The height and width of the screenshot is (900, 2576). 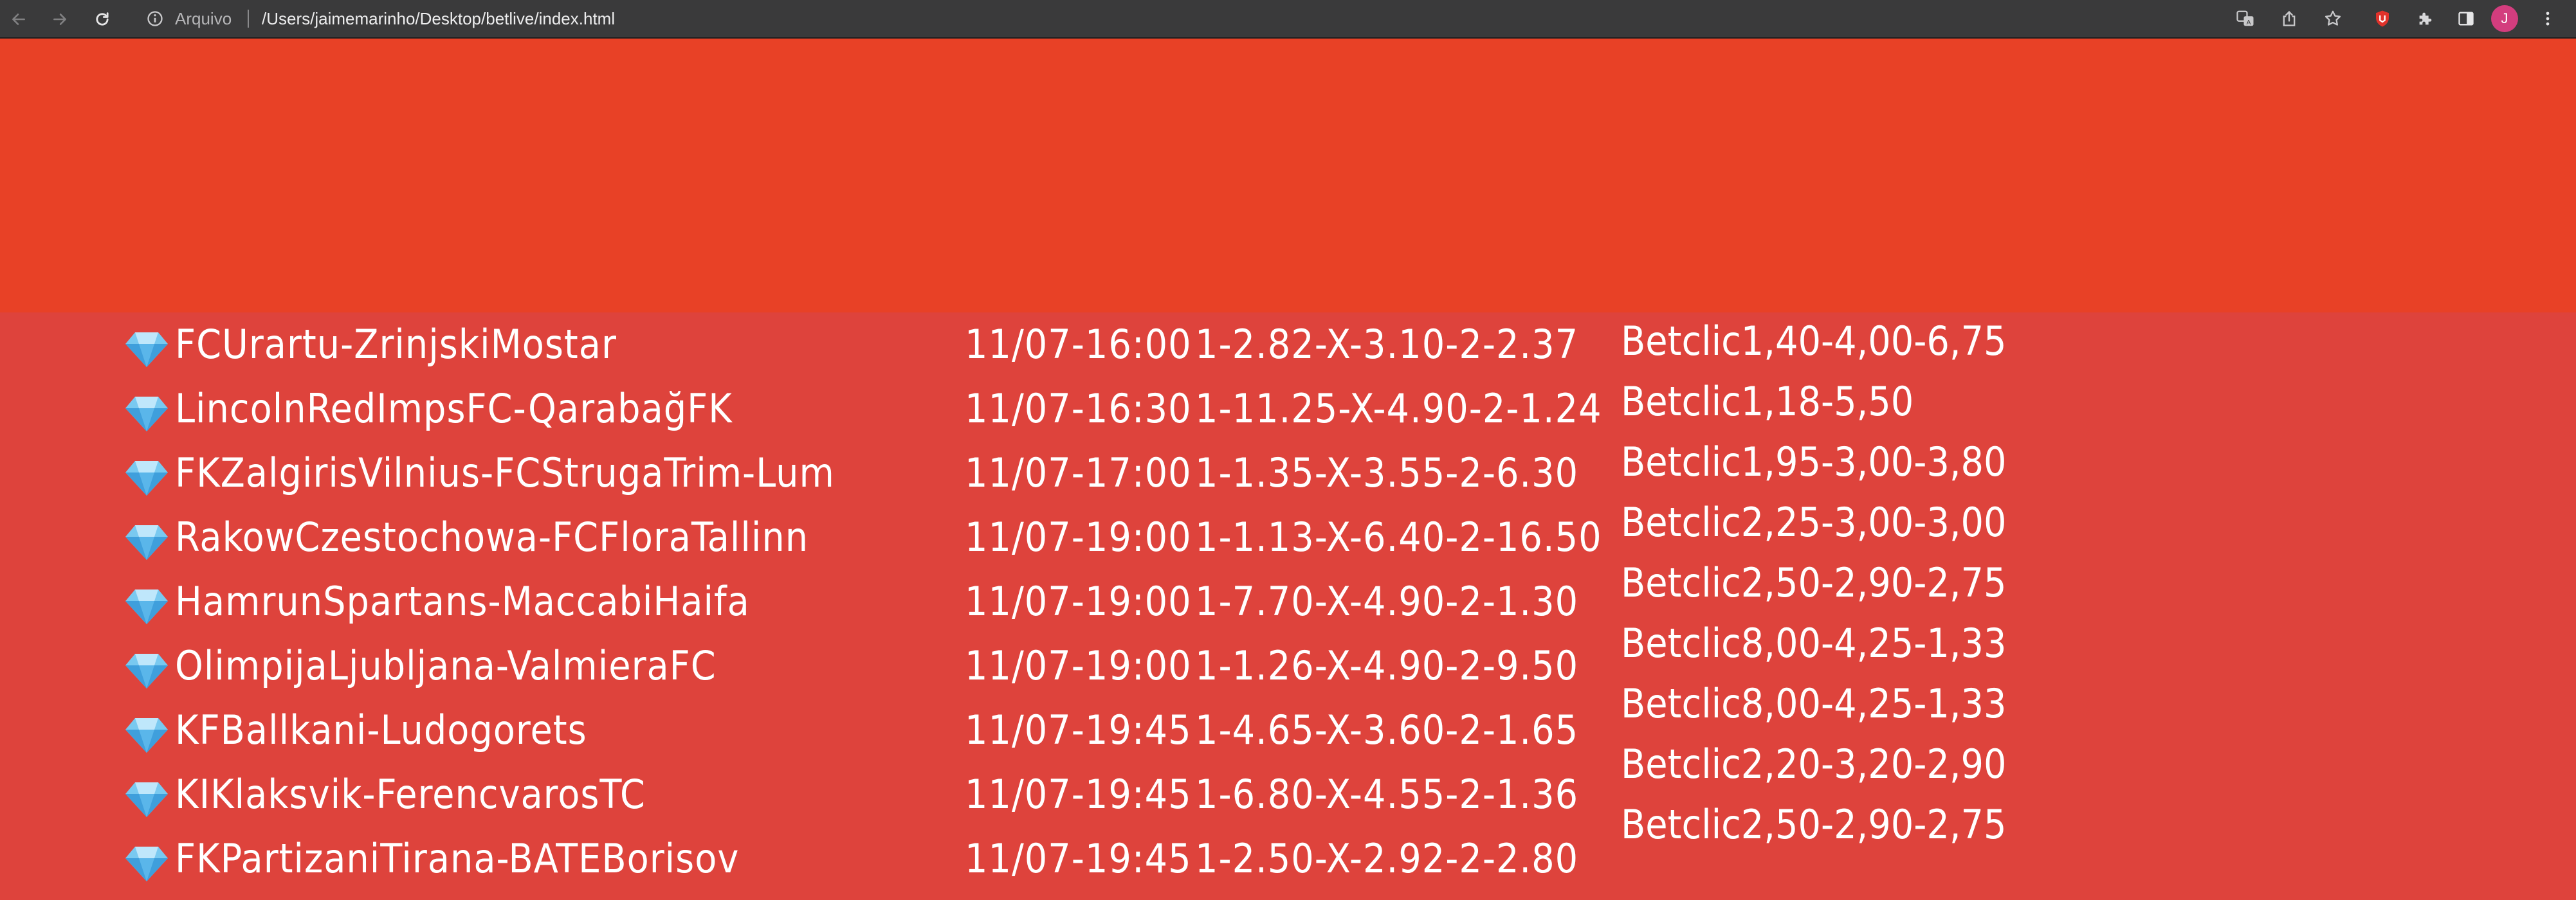 I want to click on bookmark-button, so click(x=2333, y=19).